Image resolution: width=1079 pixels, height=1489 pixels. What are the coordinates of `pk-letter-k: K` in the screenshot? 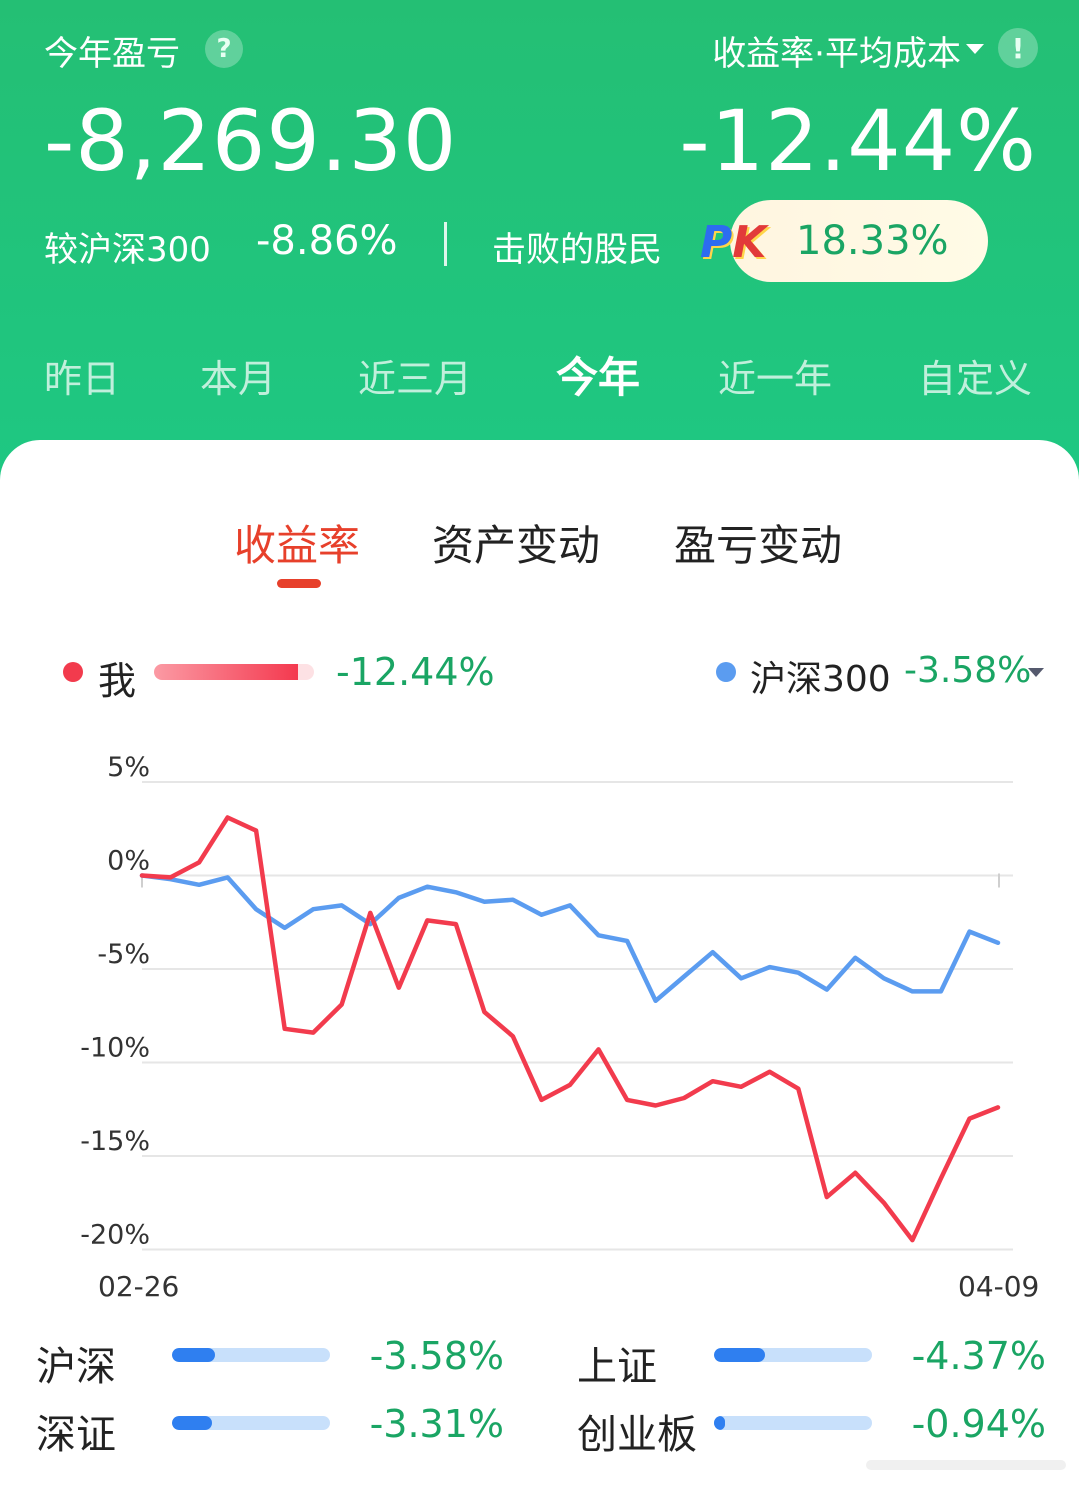 It's located at (749, 242).